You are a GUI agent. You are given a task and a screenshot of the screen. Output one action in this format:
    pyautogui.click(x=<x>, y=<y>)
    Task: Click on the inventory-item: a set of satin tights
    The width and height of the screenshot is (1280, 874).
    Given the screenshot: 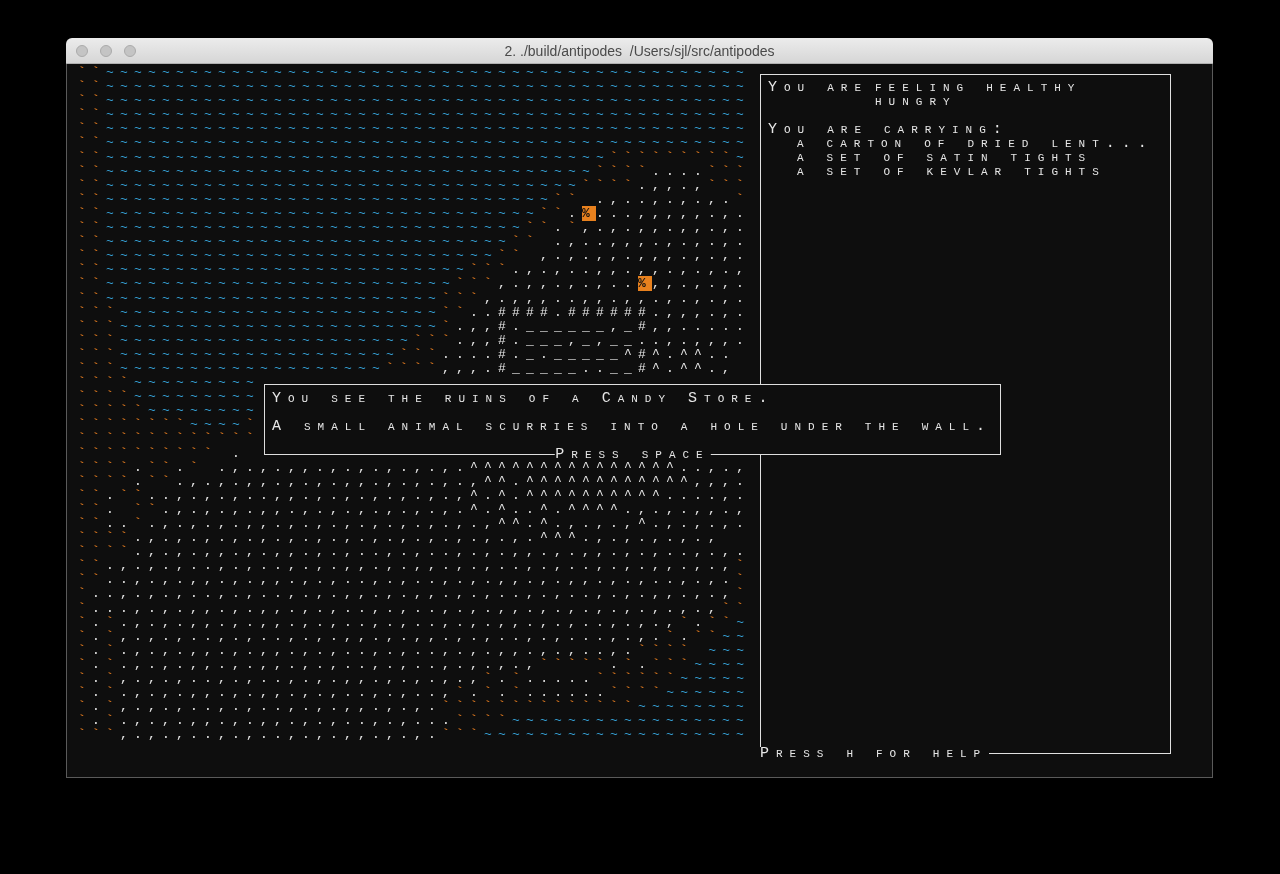 What is the action you would take?
    pyautogui.click(x=945, y=158)
    